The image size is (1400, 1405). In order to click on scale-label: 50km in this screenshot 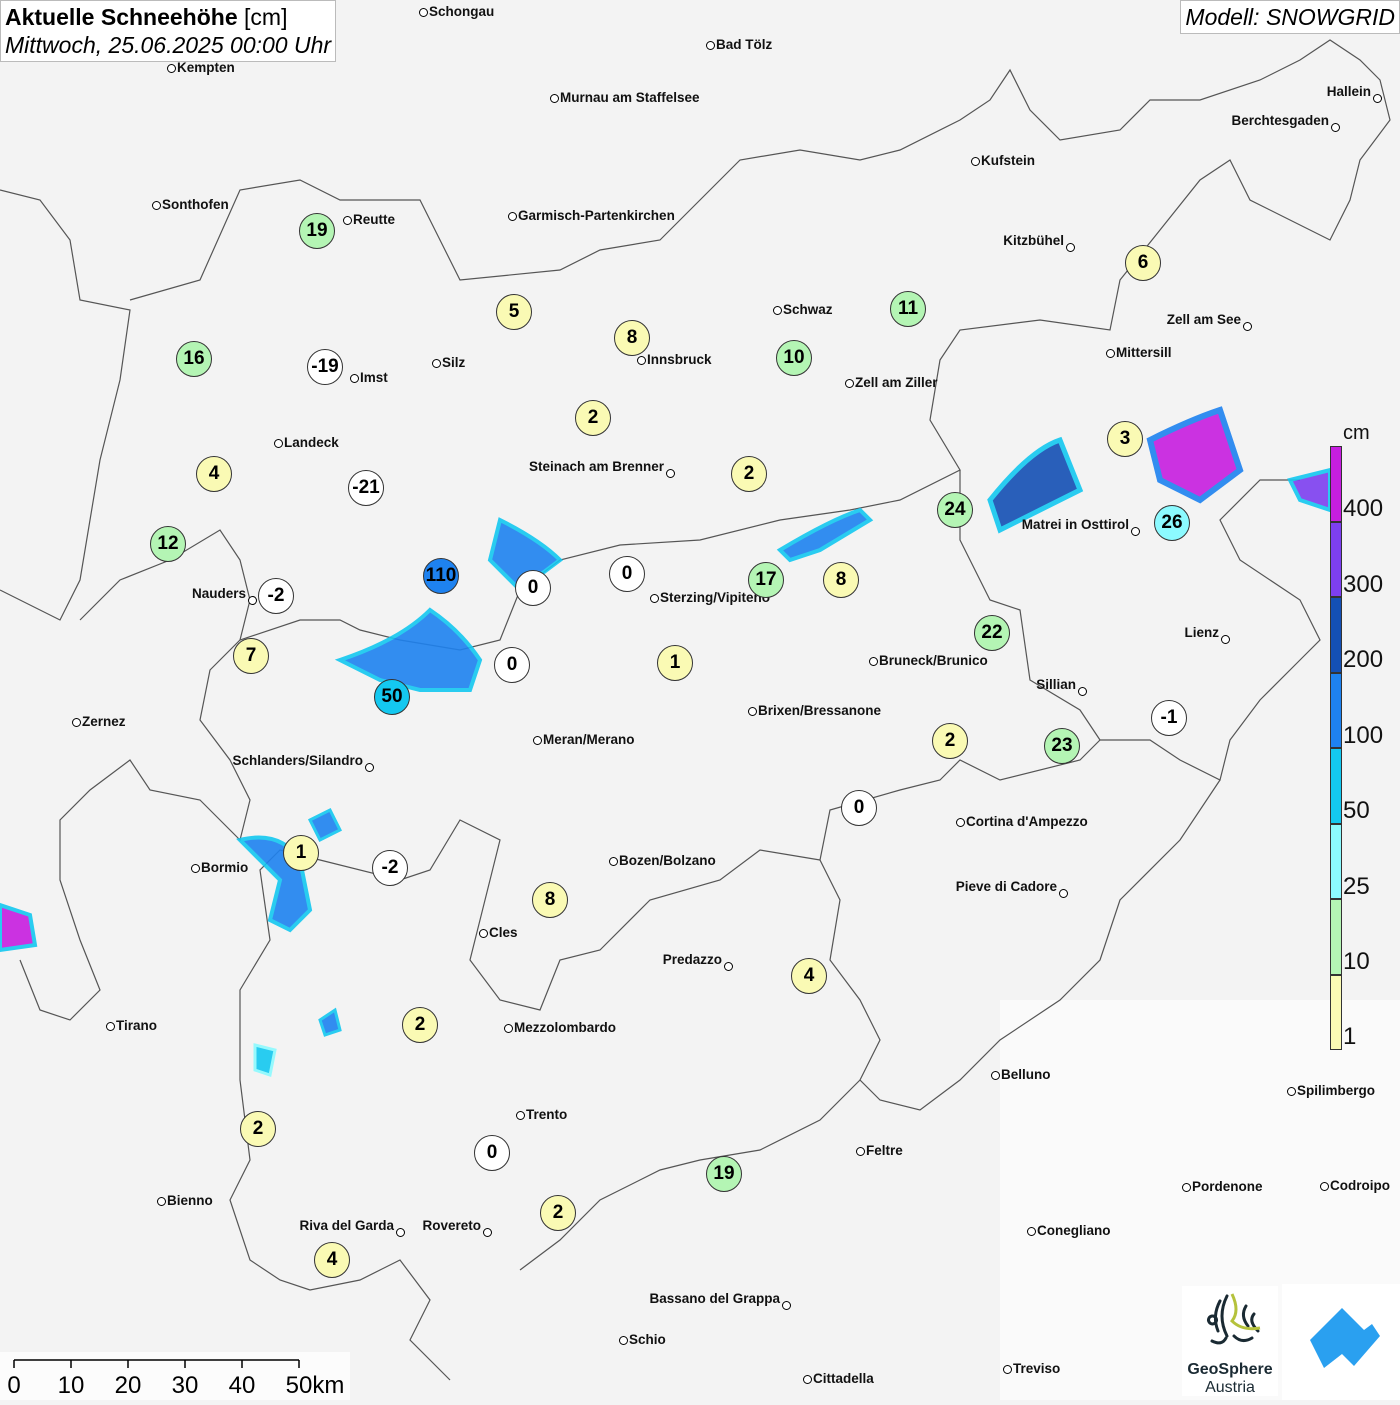, I will do `click(315, 1385)`.